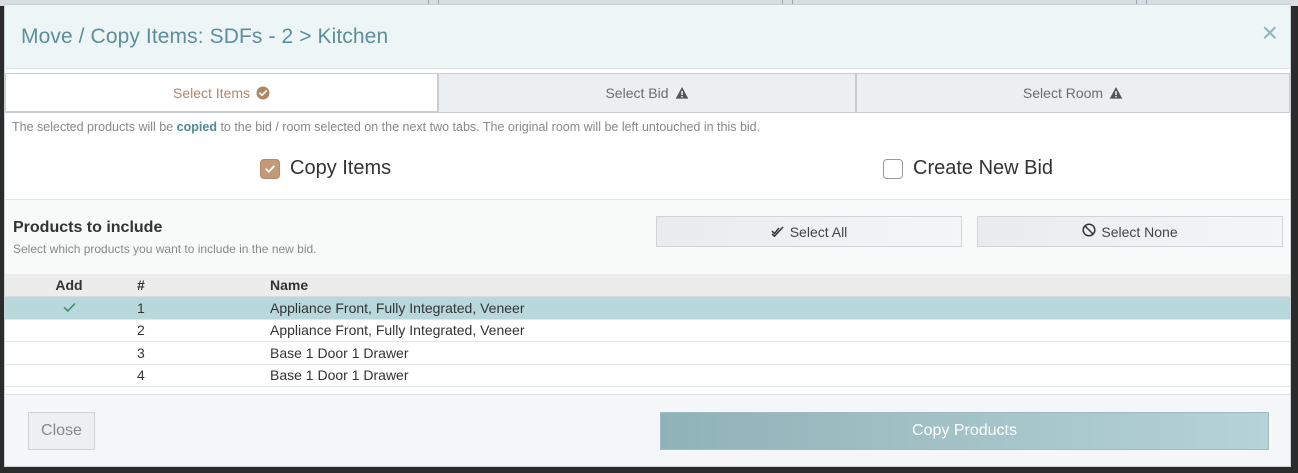  What do you see at coordinates (141, 285) in the screenshot?
I see `column-header-number: #` at bounding box center [141, 285].